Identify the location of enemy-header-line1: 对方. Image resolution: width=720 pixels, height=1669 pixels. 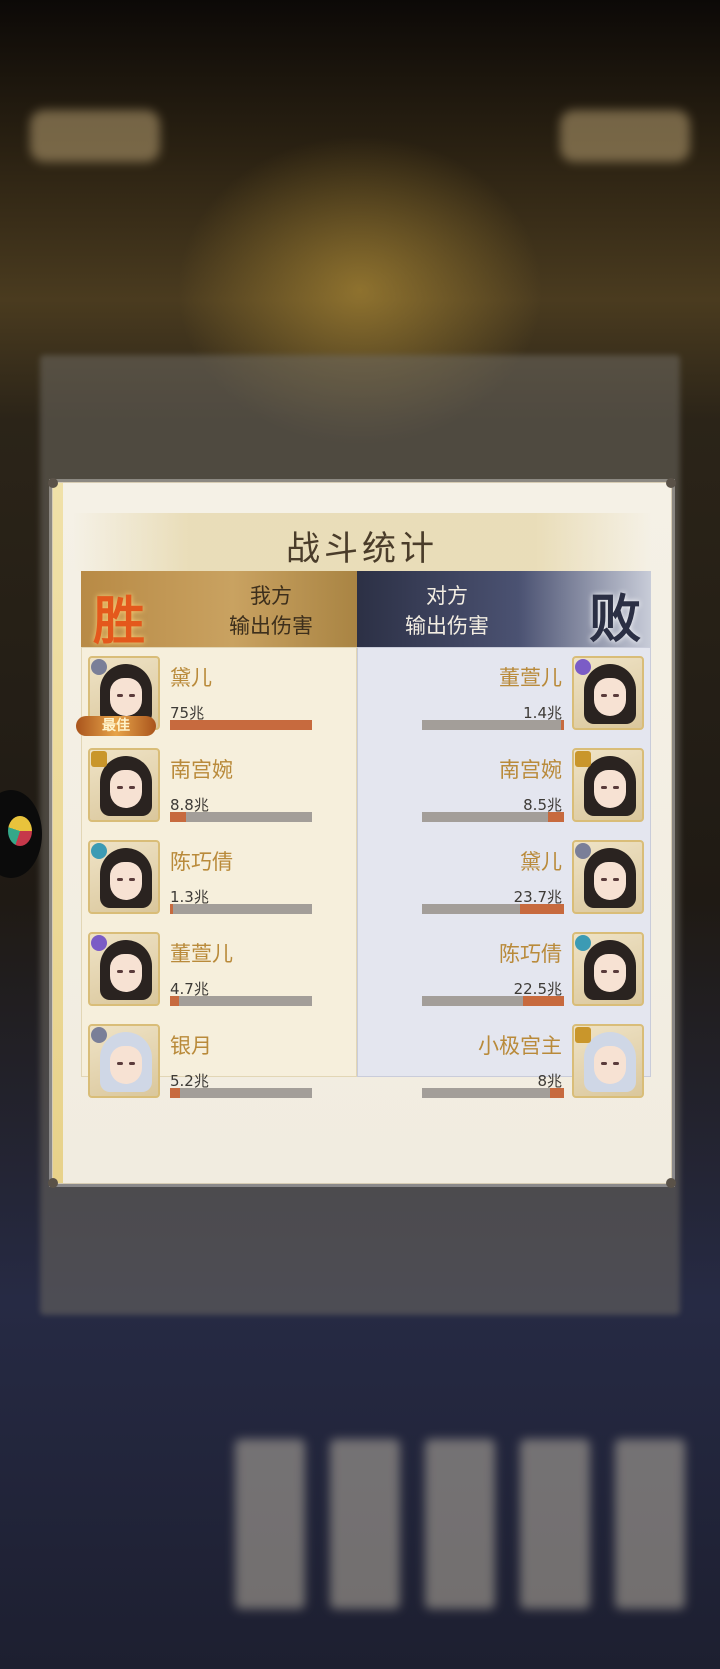
(447, 596).